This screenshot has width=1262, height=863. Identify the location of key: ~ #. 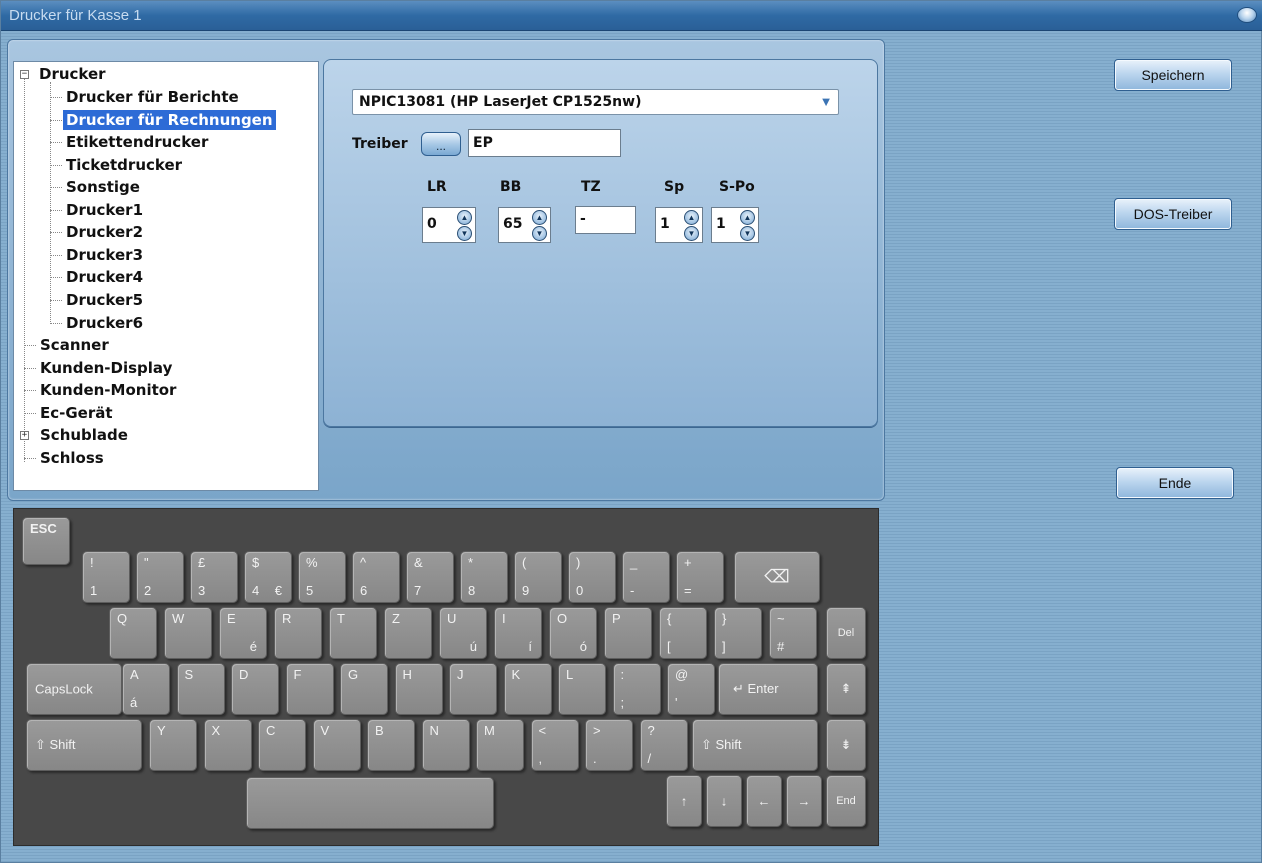
(793, 633).